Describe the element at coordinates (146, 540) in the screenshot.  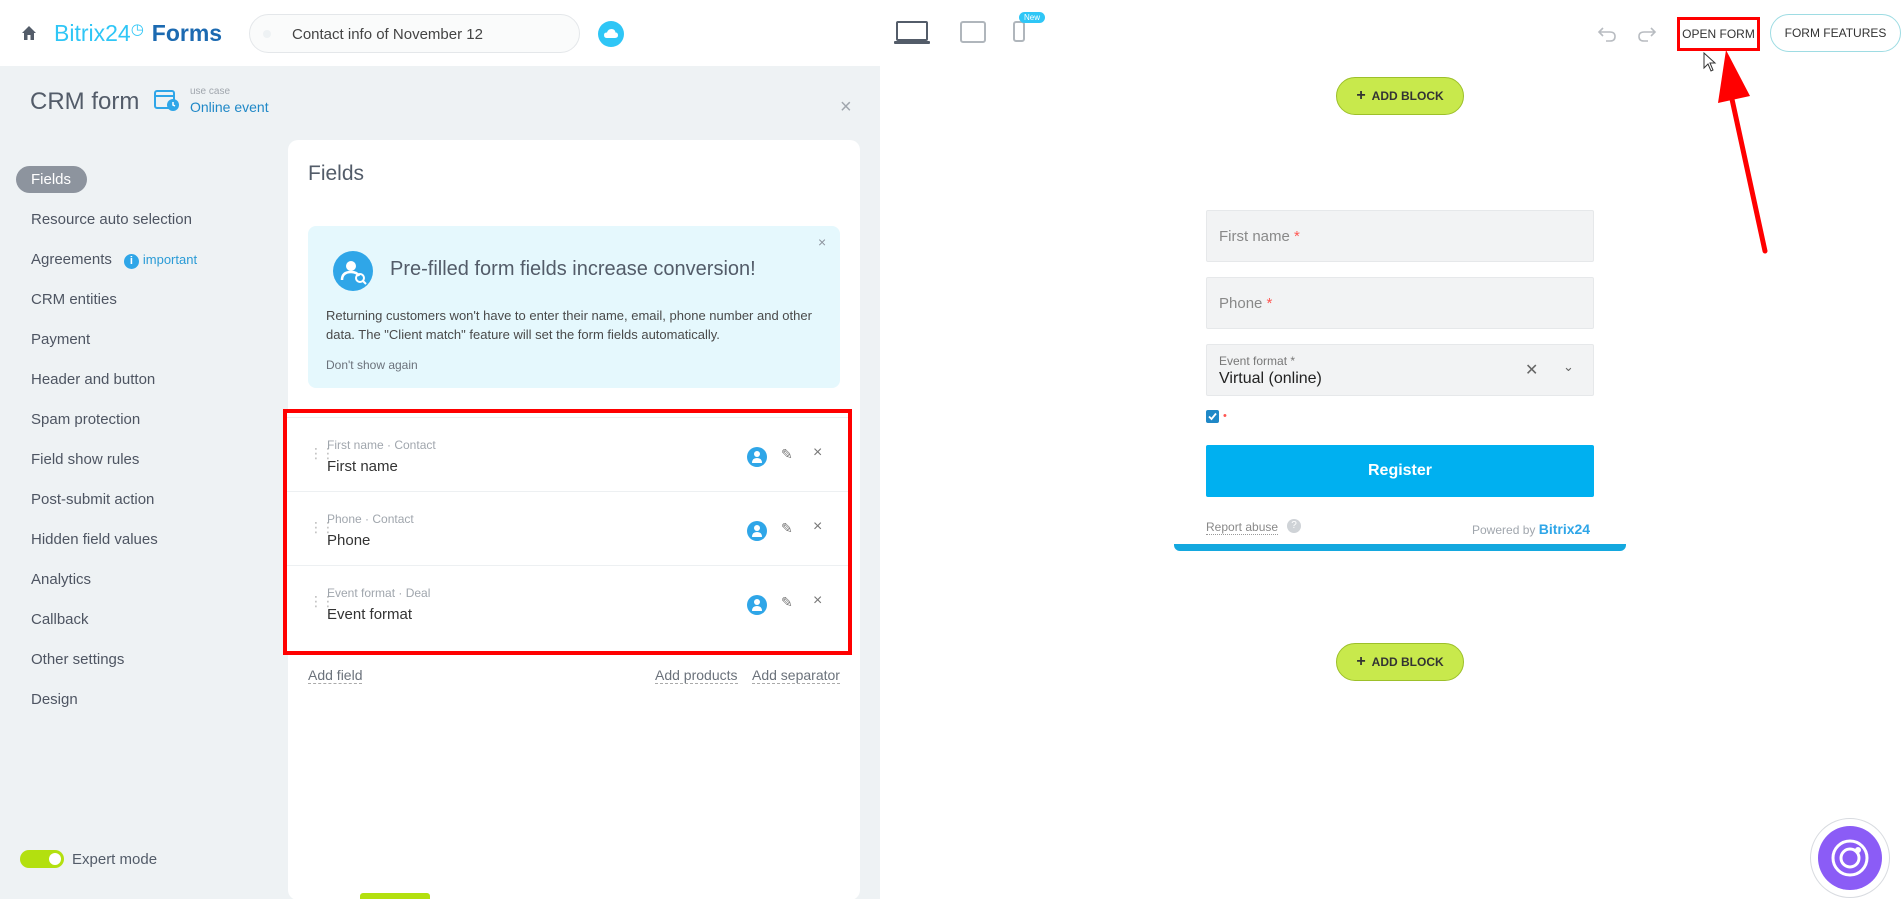
I see `nav-item-hidden-field-values: Hidden field values` at that location.